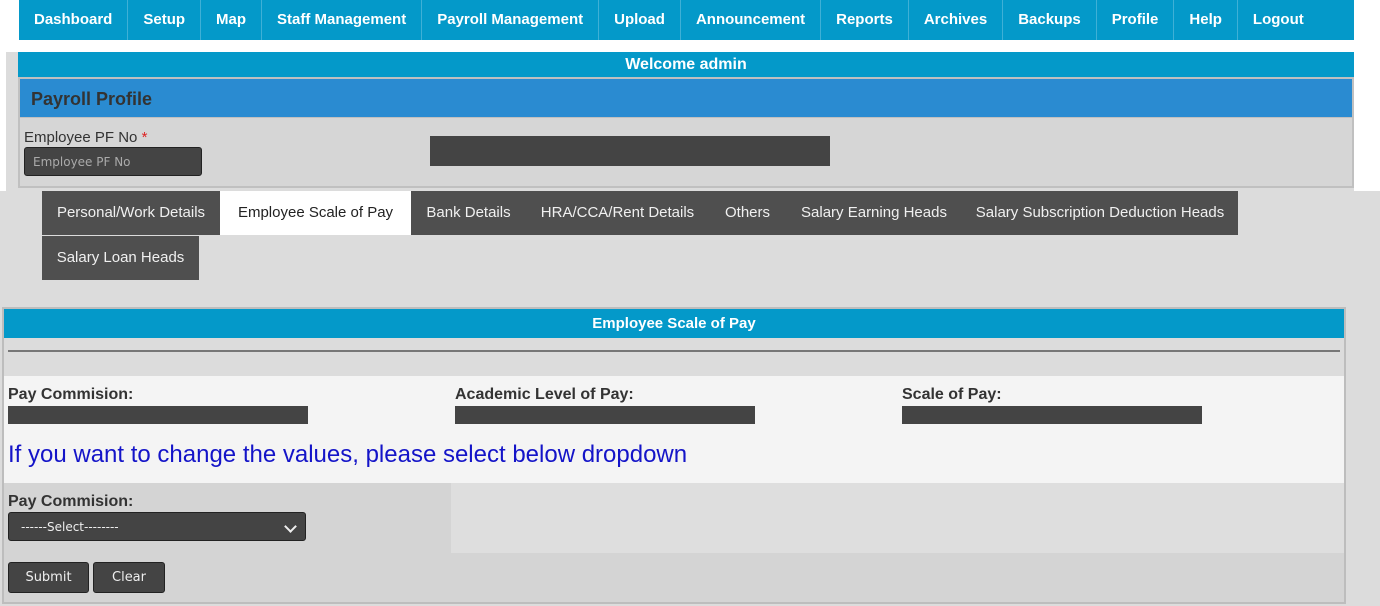 The image size is (1380, 606). What do you see at coordinates (158, 415) in the screenshot?
I see `pay-commission-value` at bounding box center [158, 415].